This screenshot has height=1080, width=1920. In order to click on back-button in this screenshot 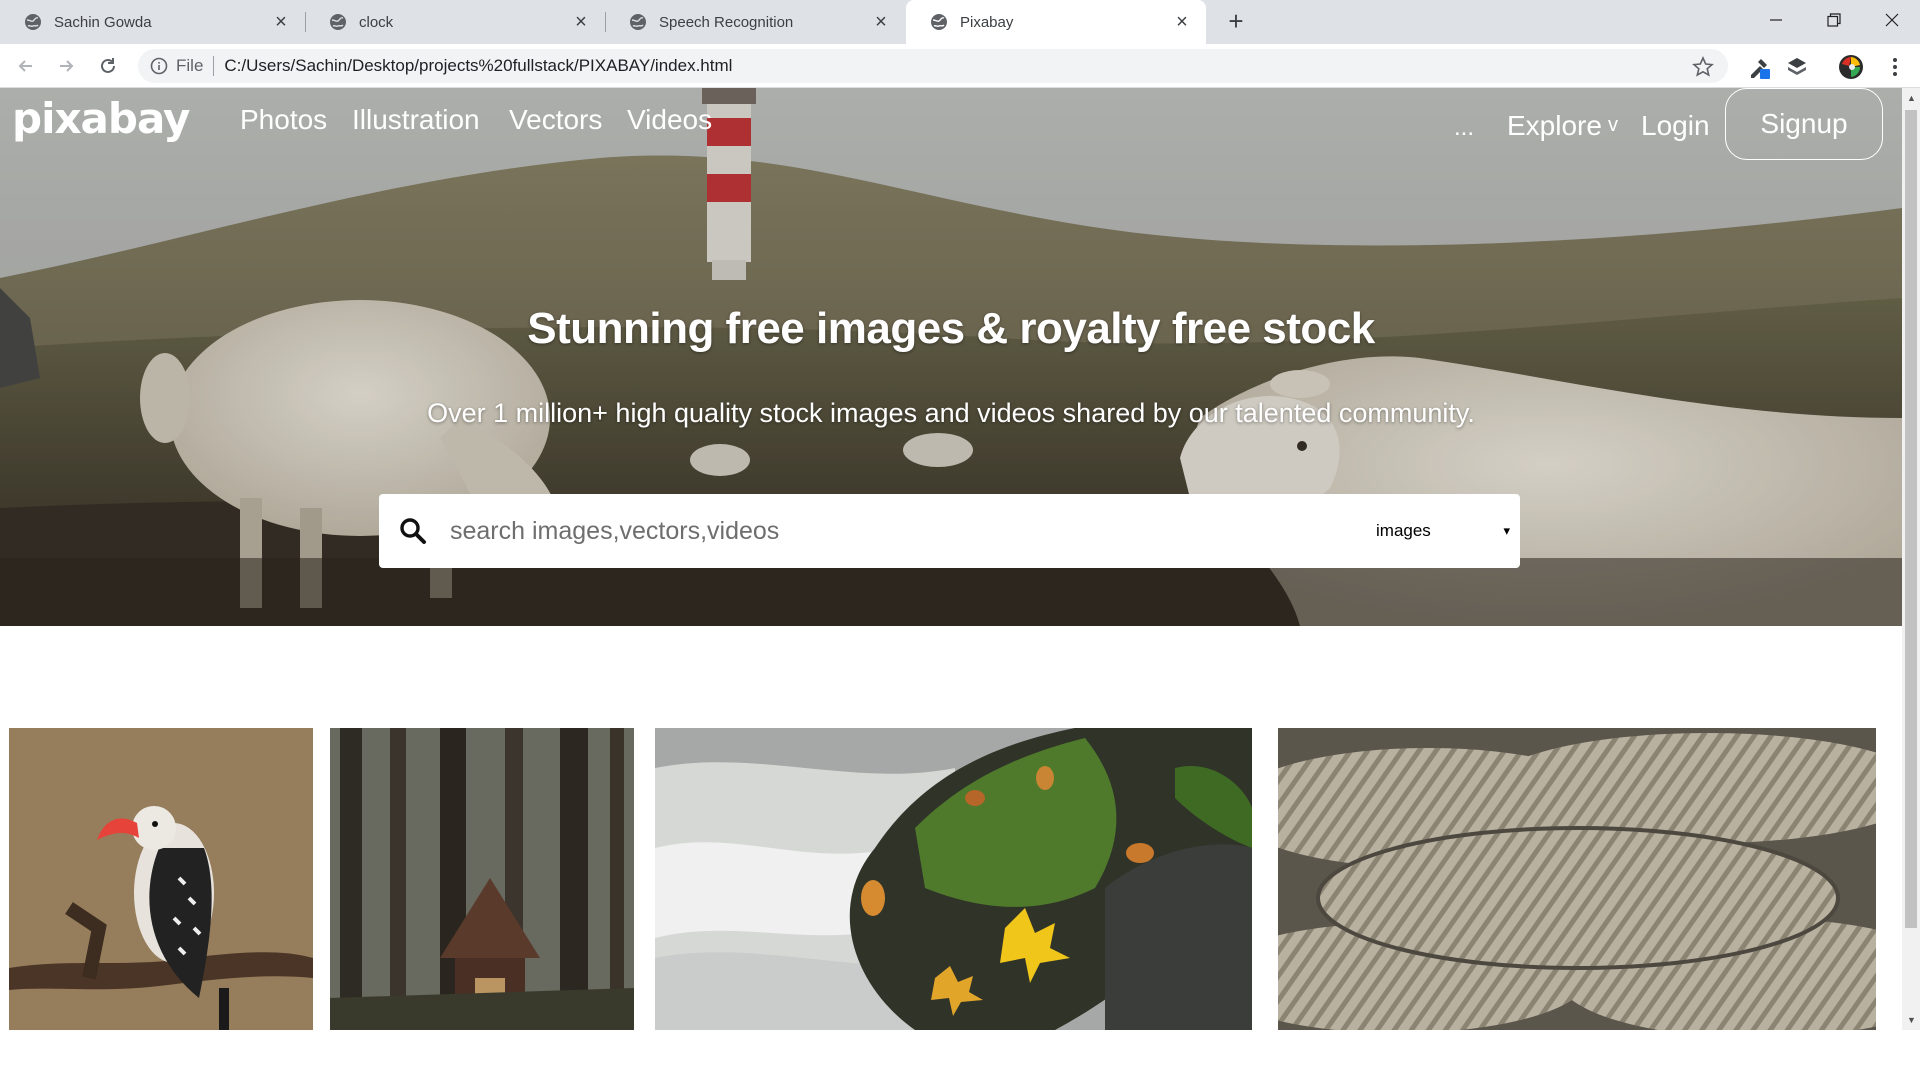, I will do `click(26, 66)`.